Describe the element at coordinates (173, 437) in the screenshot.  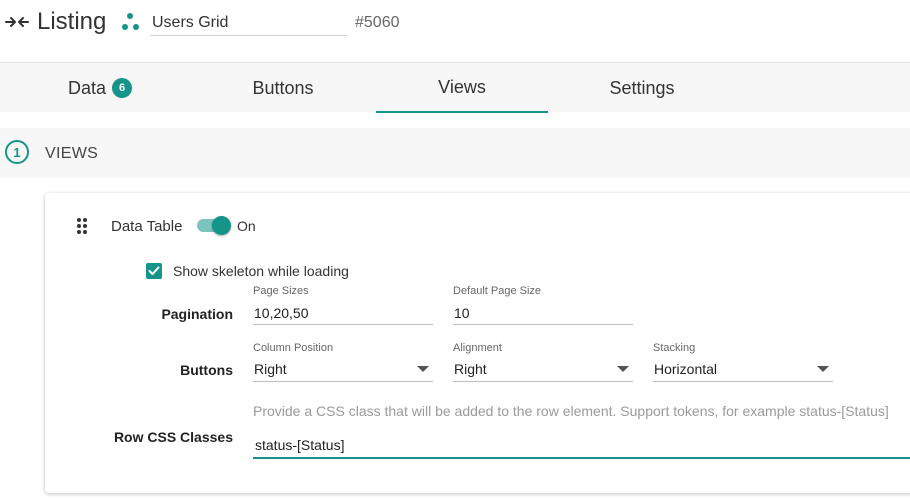
I see `row-css-label: Row CSS Classes` at that location.